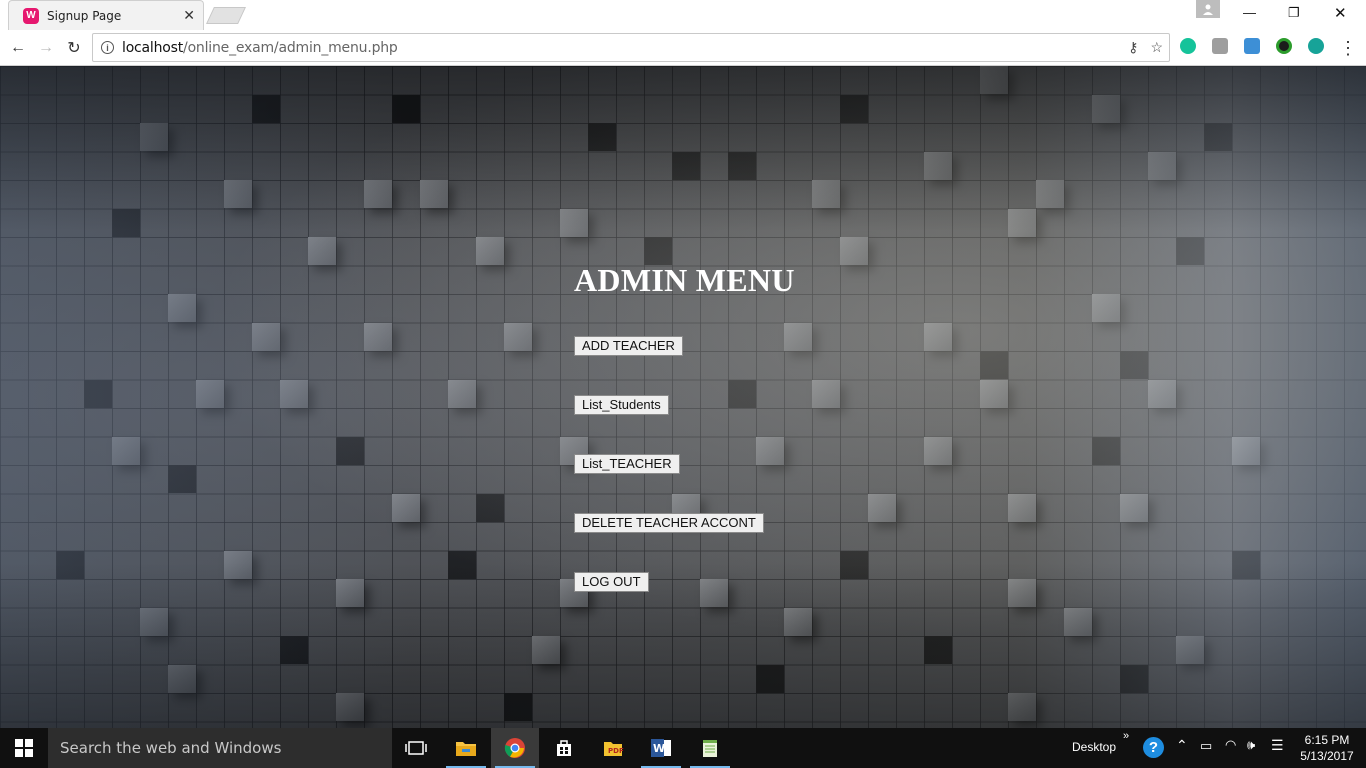  I want to click on bookmark-star-icon: ☆, so click(1156, 47).